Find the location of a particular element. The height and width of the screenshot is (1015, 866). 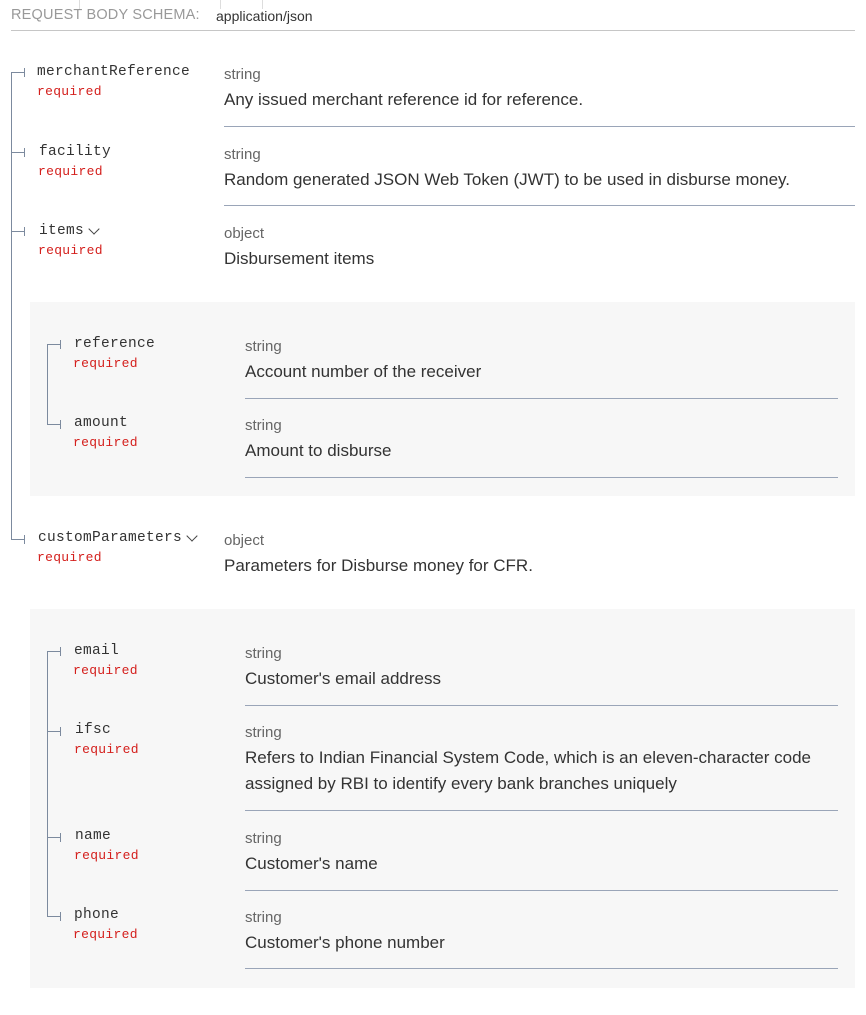

content-type-value: application/json is located at coordinates (264, 16).